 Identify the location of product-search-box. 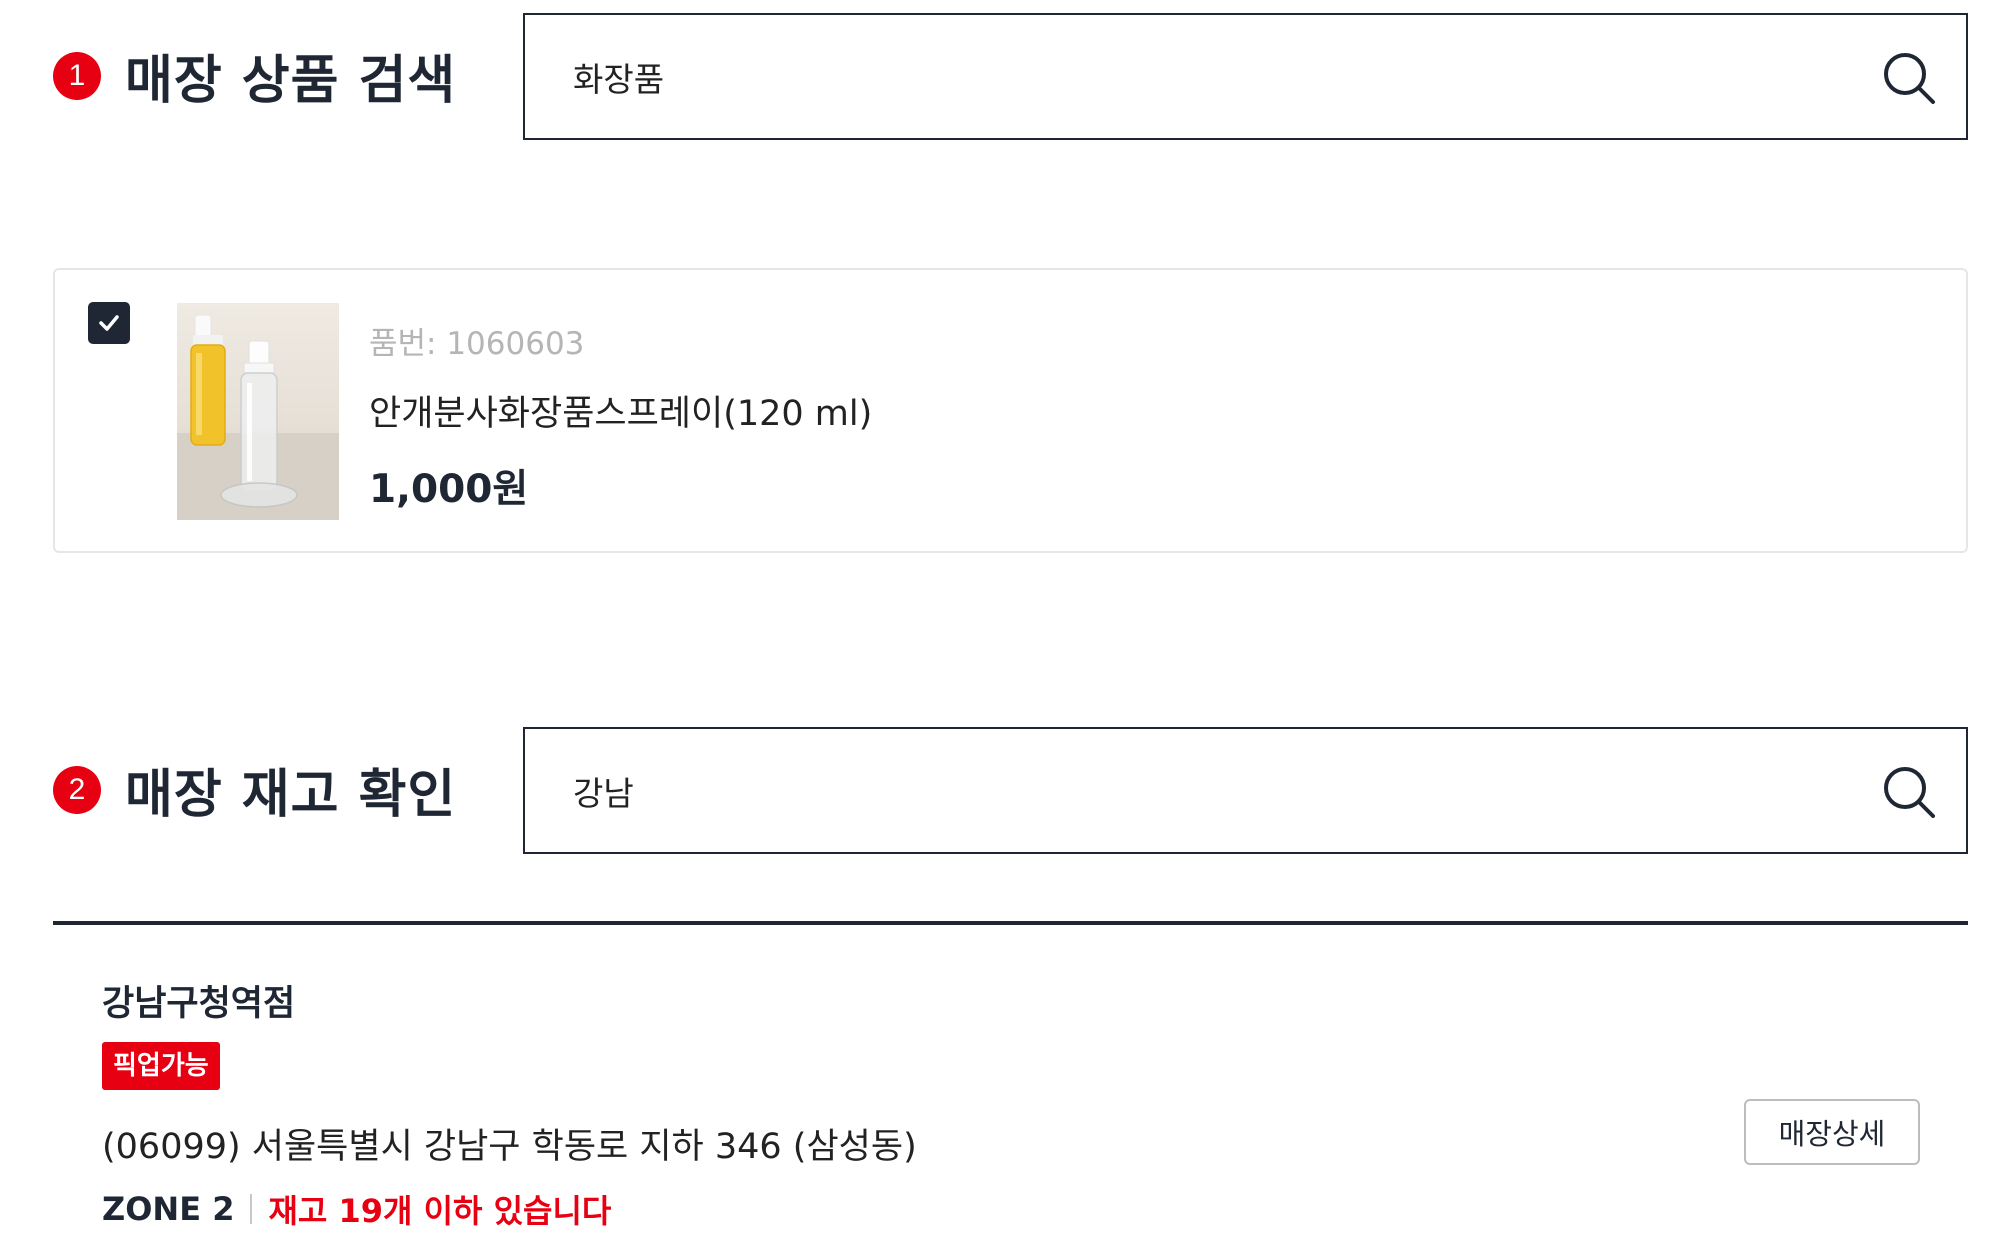
(1245, 76).